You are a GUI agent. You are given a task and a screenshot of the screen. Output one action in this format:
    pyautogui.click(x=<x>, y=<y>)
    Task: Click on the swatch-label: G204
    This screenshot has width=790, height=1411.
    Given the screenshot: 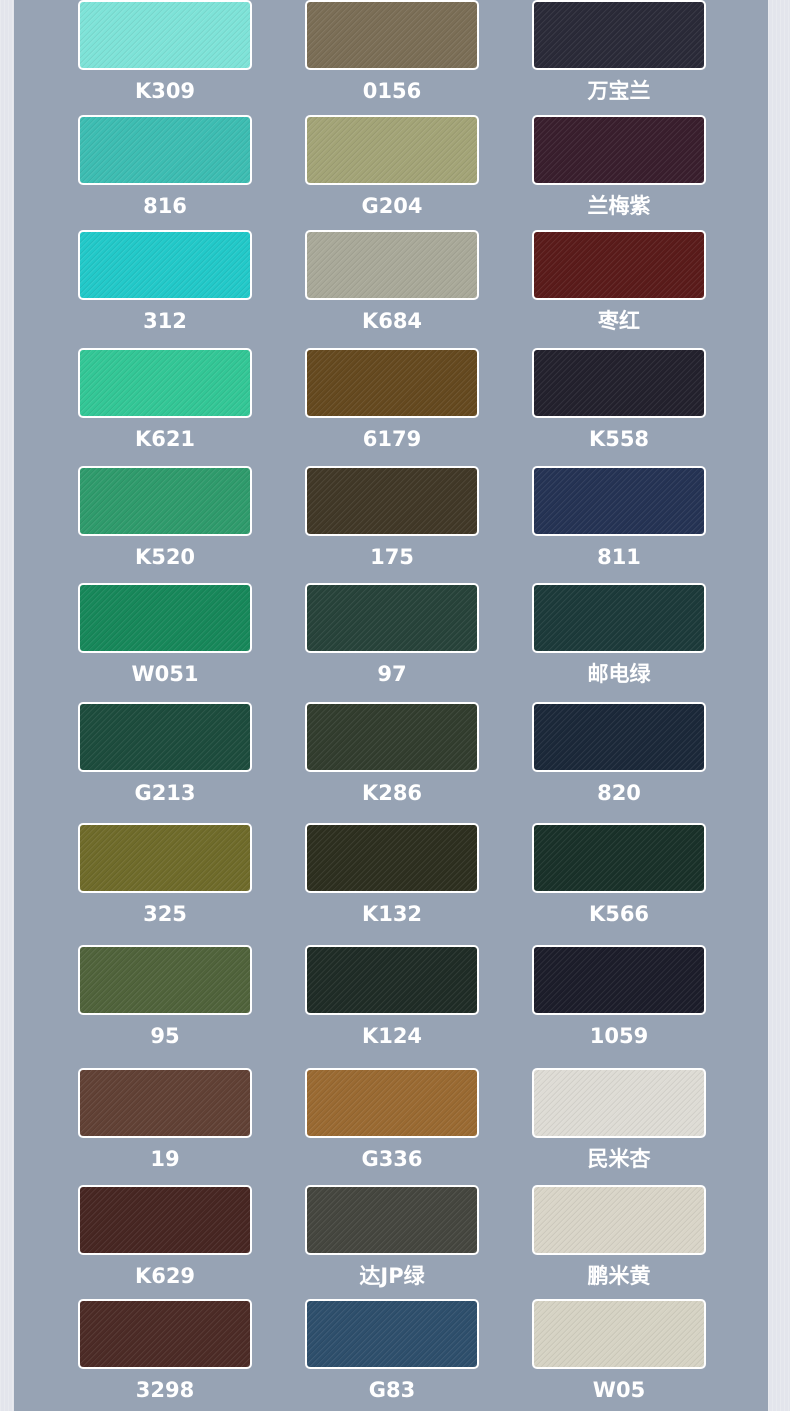 What is the action you would take?
    pyautogui.click(x=392, y=206)
    